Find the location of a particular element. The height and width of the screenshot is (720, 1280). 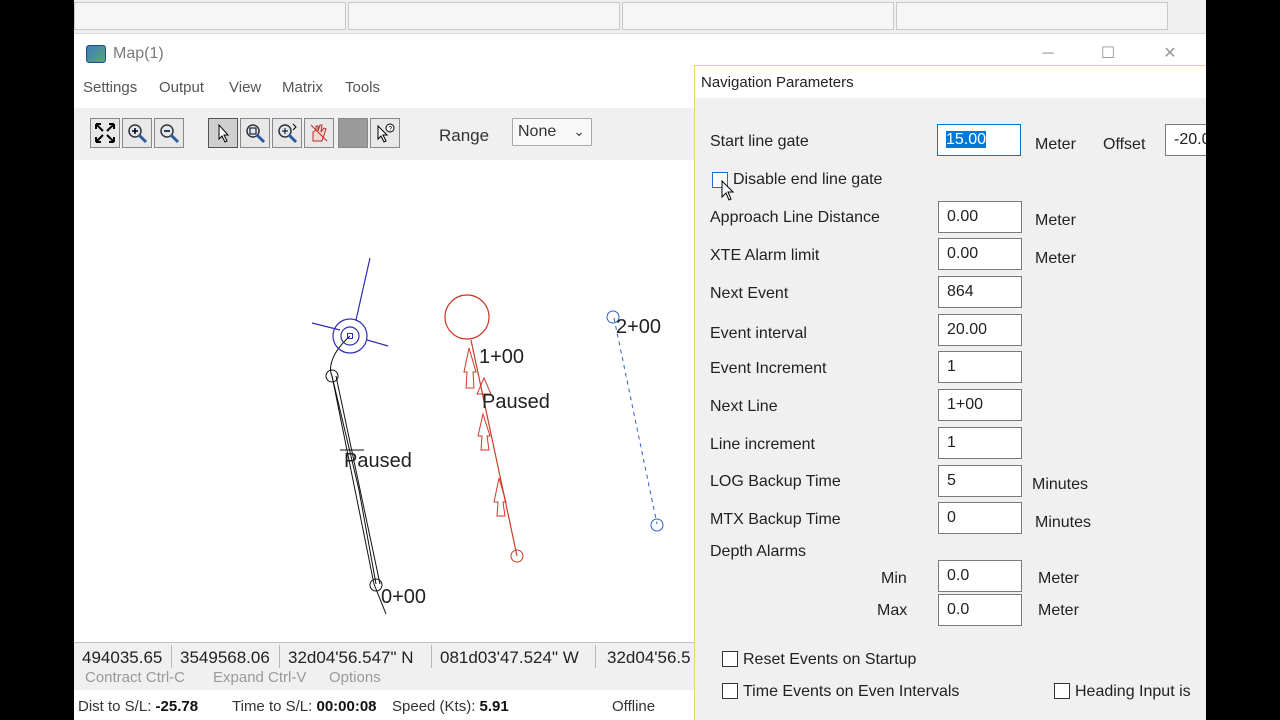

connection-state: Offline is located at coordinates (634, 706).